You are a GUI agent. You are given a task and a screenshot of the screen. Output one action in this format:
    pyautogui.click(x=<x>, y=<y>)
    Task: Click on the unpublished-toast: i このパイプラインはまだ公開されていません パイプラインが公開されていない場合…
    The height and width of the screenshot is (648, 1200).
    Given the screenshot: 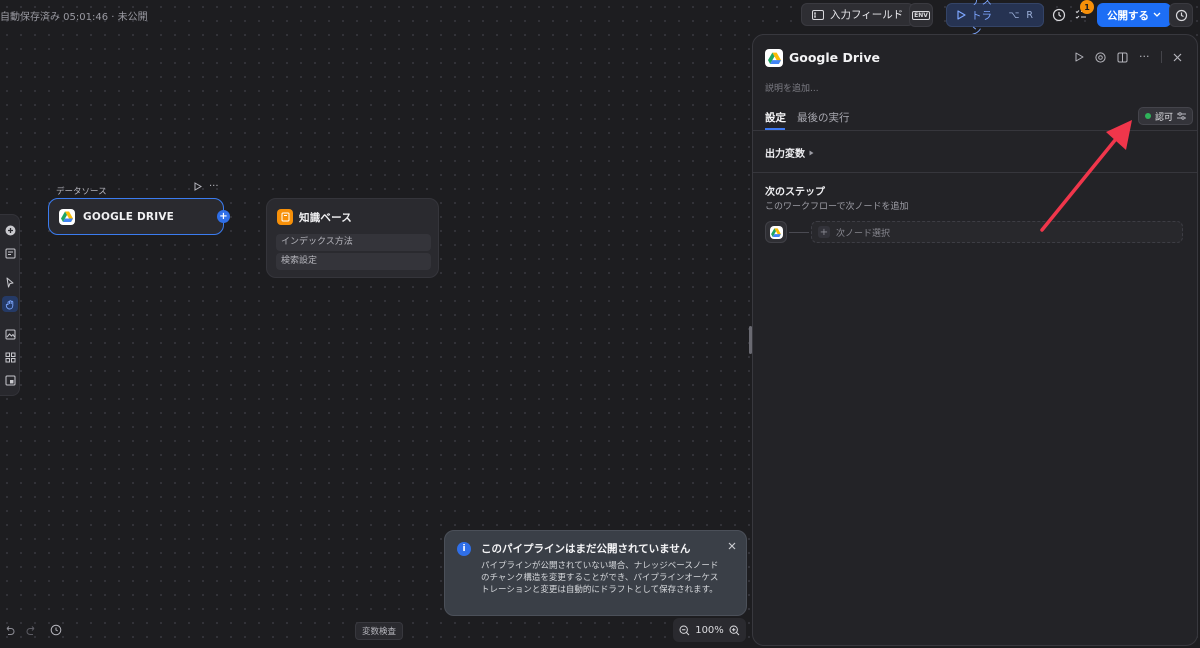 What is the action you would take?
    pyautogui.click(x=595, y=573)
    